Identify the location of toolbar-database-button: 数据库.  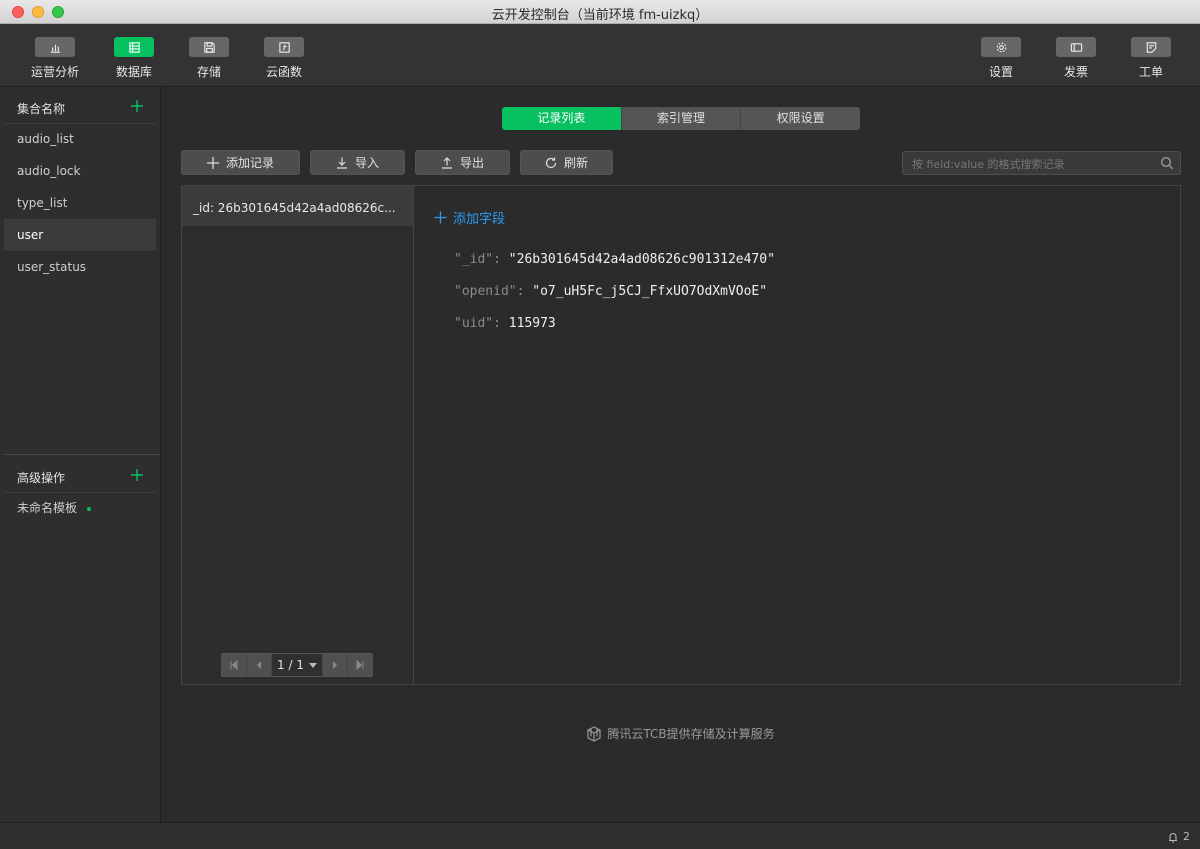
(134, 58).